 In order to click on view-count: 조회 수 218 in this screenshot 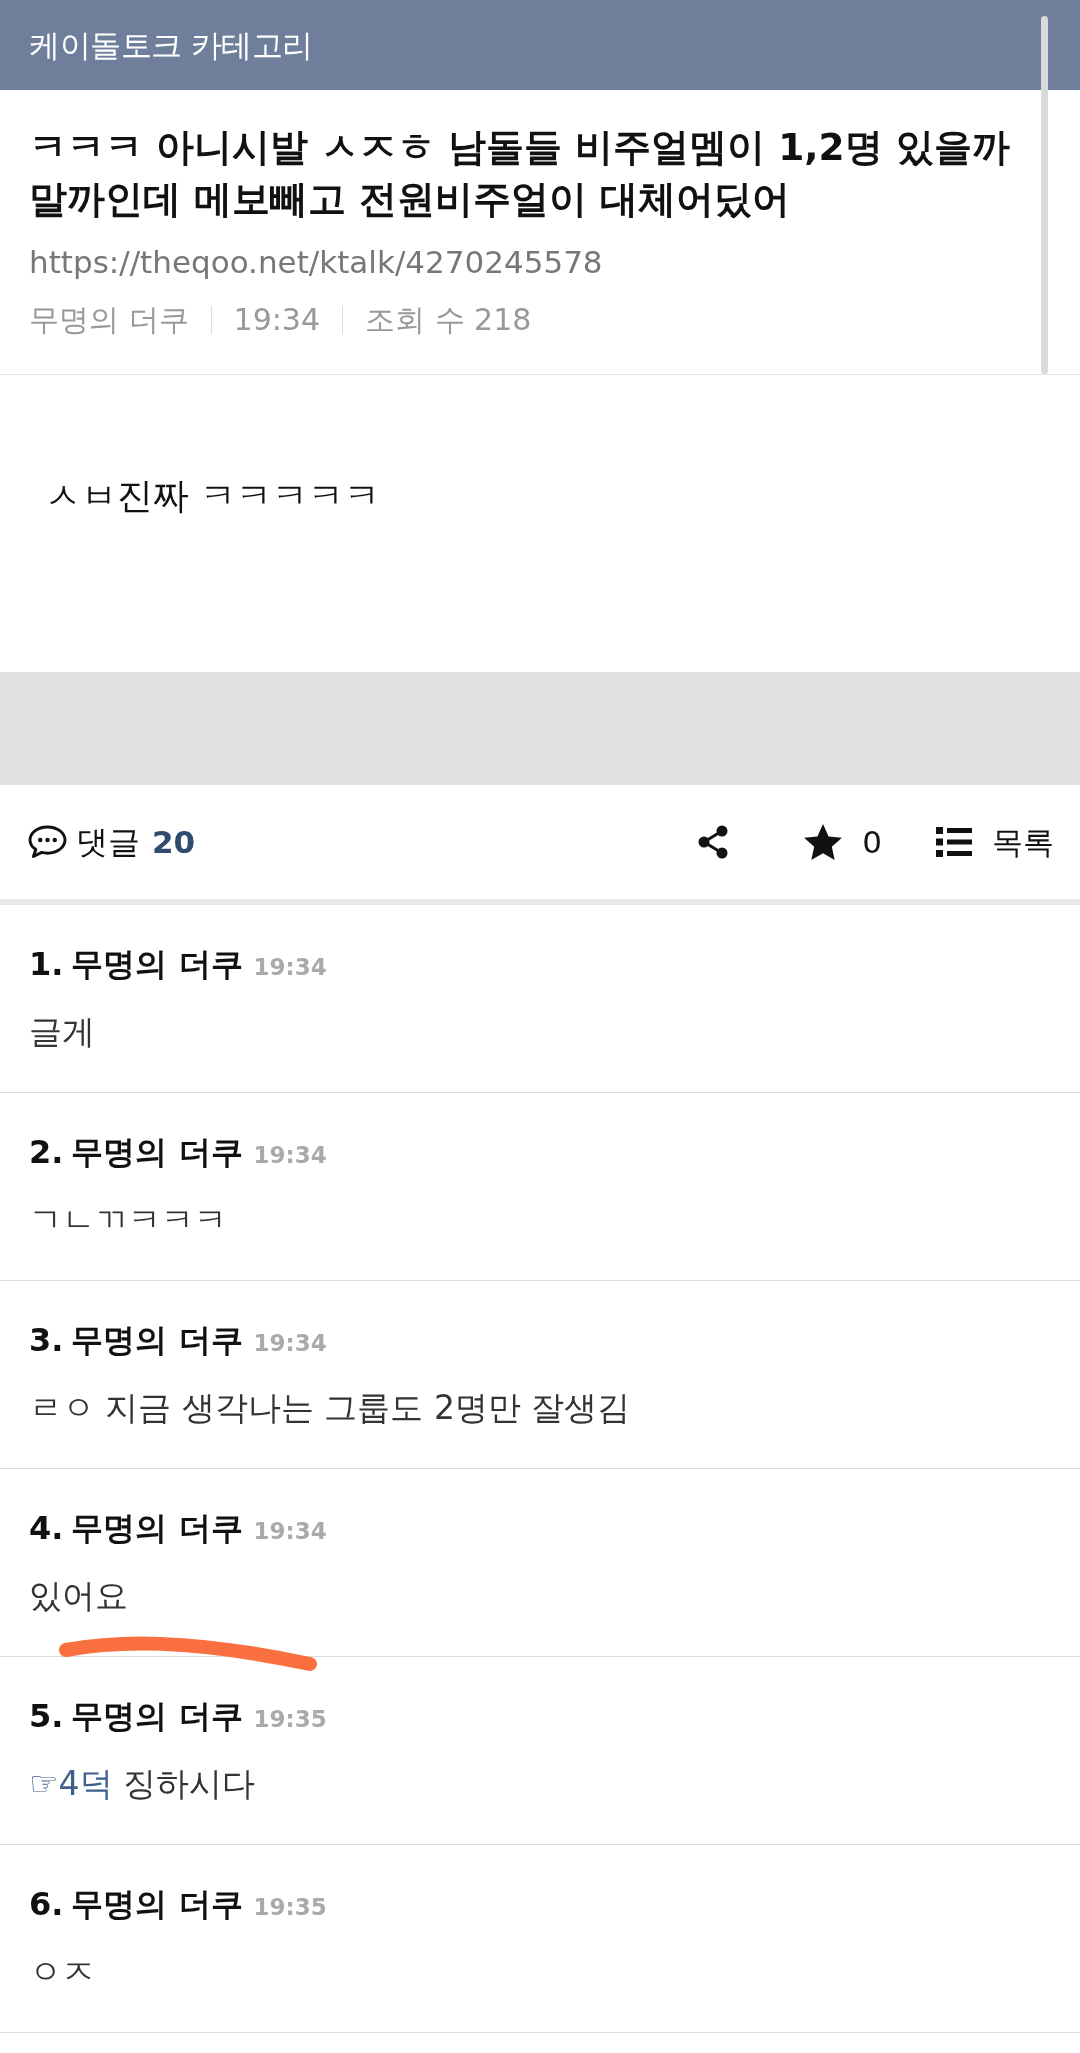, I will do `click(448, 320)`.